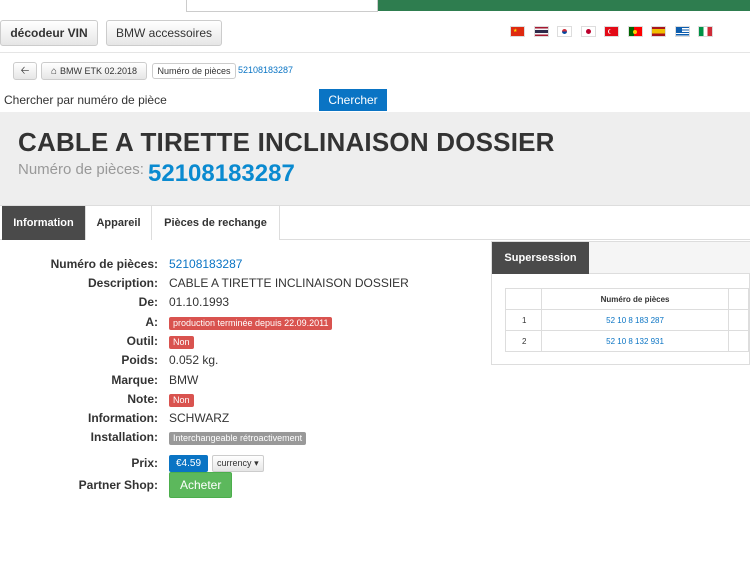 Image resolution: width=750 pixels, height=582 pixels. What do you see at coordinates (282, 6) in the screenshot?
I see `top-search-input-fragment` at bounding box center [282, 6].